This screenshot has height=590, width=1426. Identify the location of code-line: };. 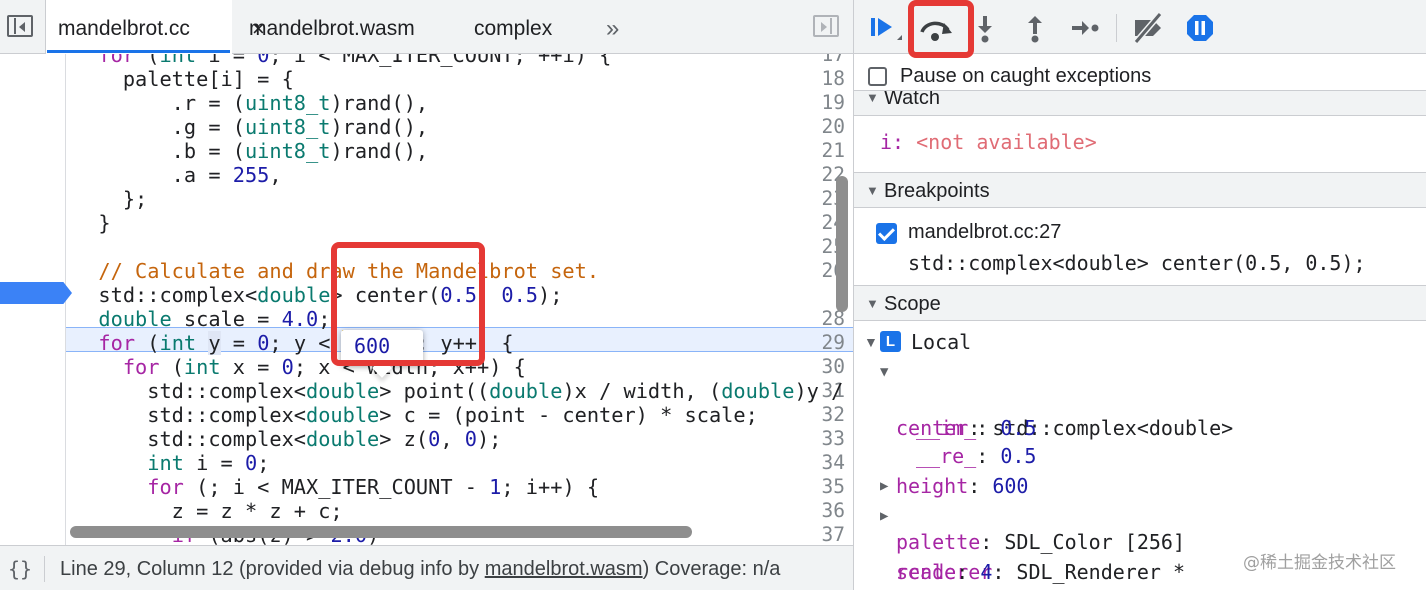
(111, 199).